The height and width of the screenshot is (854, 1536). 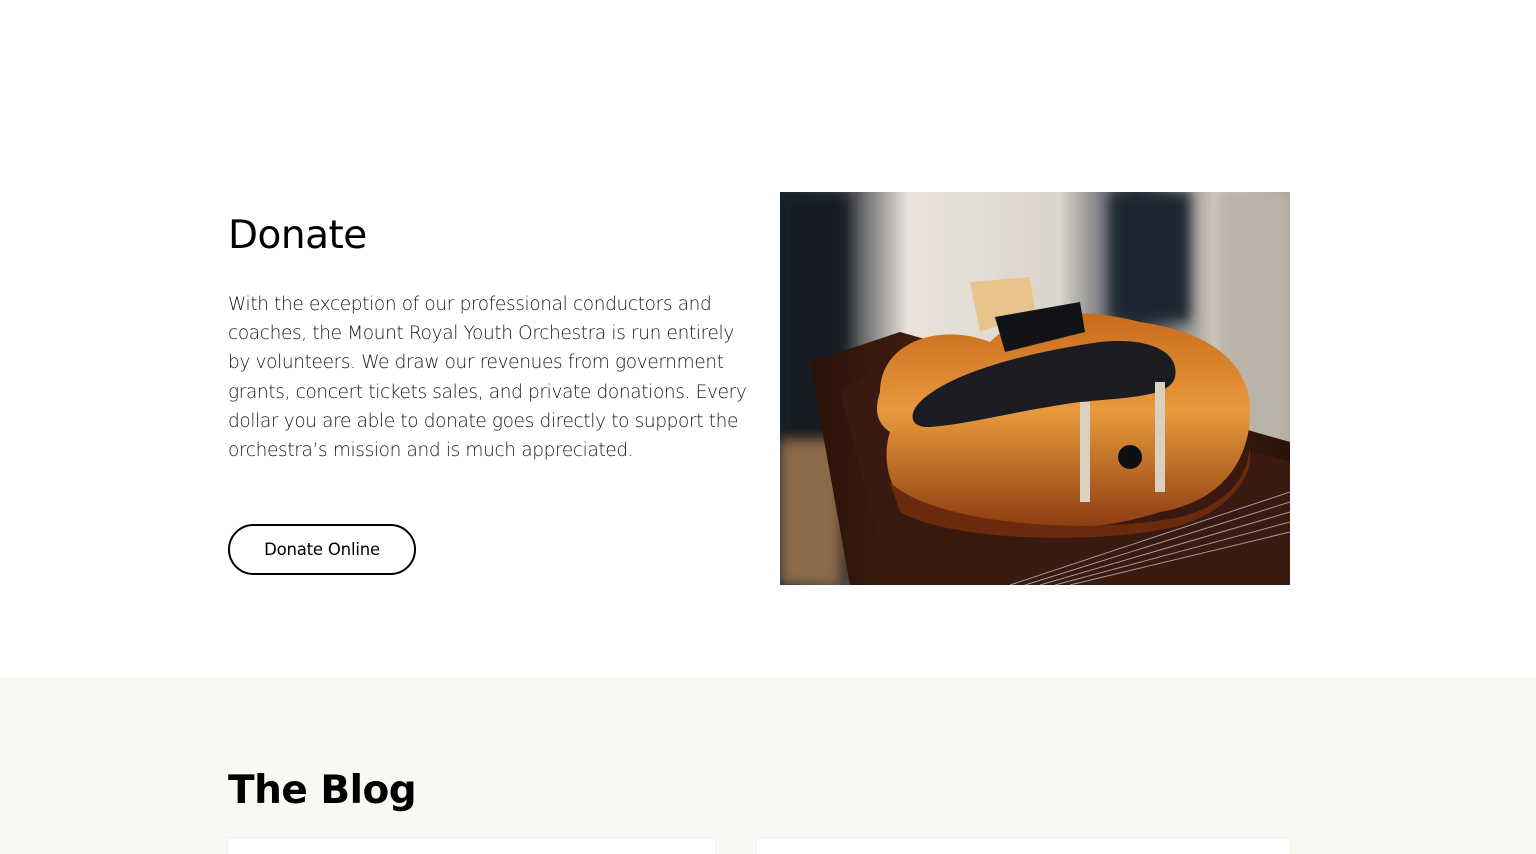 What do you see at coordinates (297, 235) in the screenshot?
I see `donate-heading: Donate` at bounding box center [297, 235].